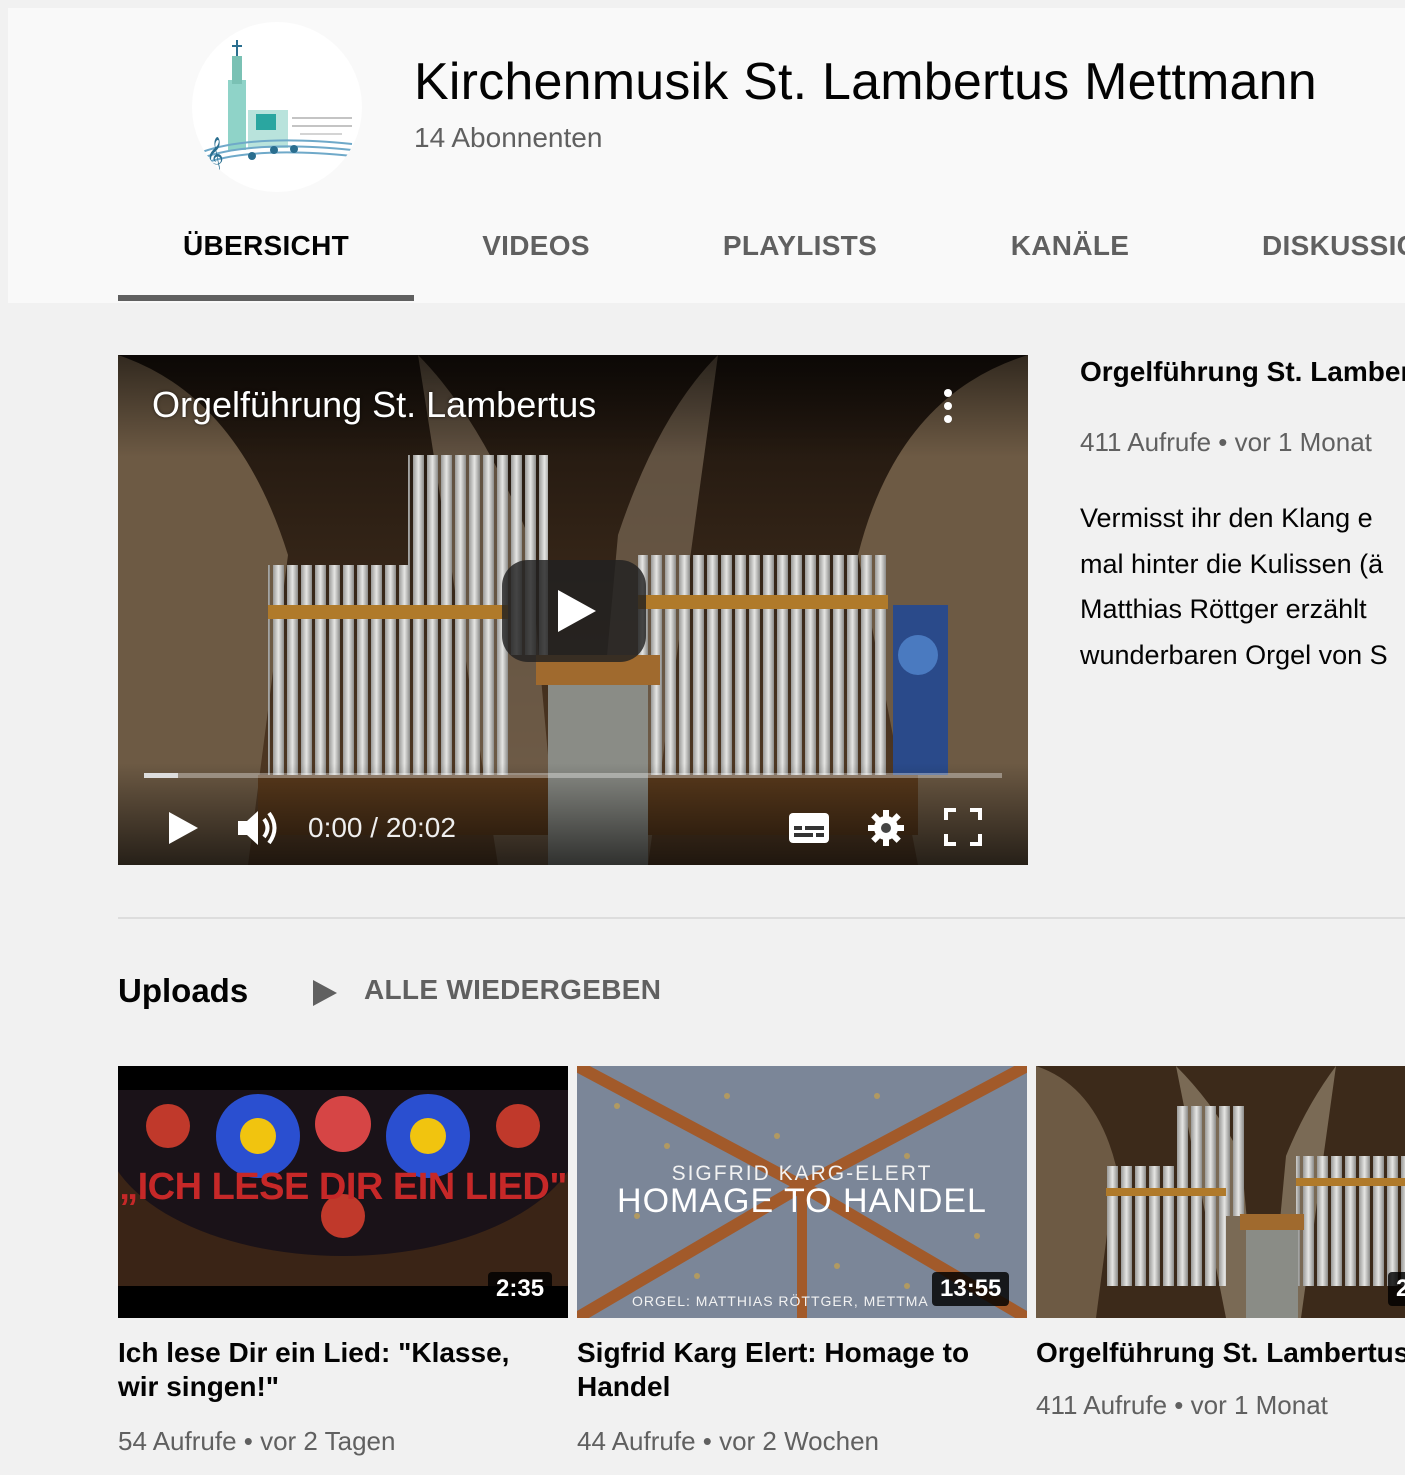 Image resolution: width=1405 pixels, height=1475 pixels. I want to click on section-divider, so click(761, 918).